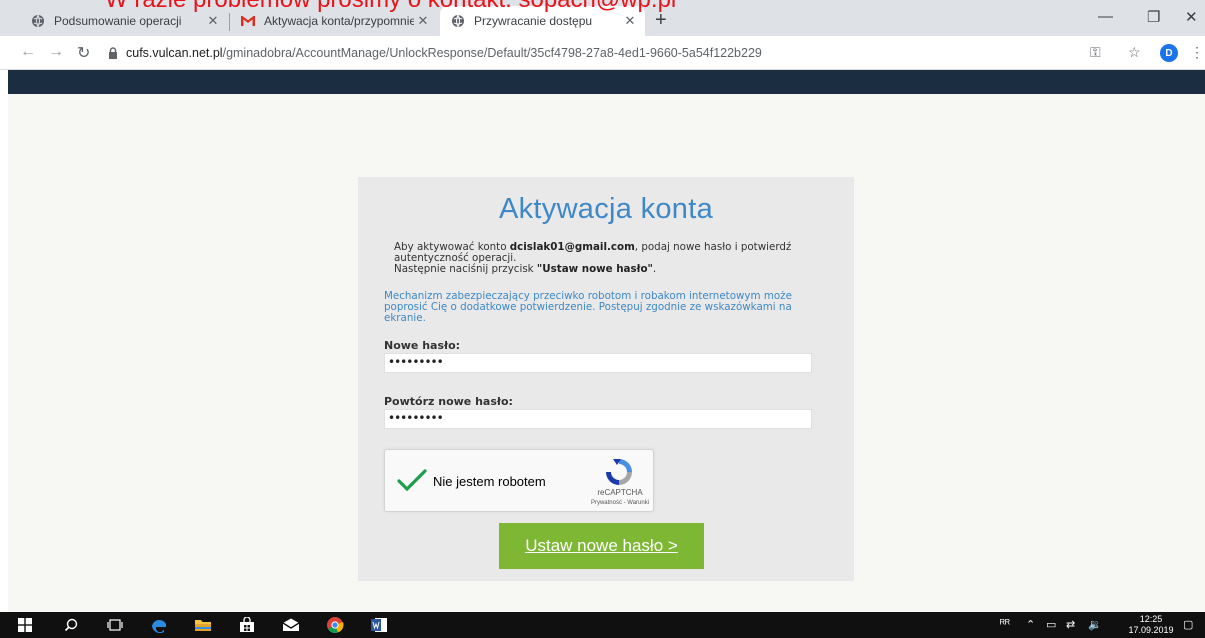 Image resolution: width=1205 pixels, height=638 pixels. What do you see at coordinates (339, 21) in the screenshot?
I see `tab-title: Aktywacja konta/przypomnienie` at bounding box center [339, 21].